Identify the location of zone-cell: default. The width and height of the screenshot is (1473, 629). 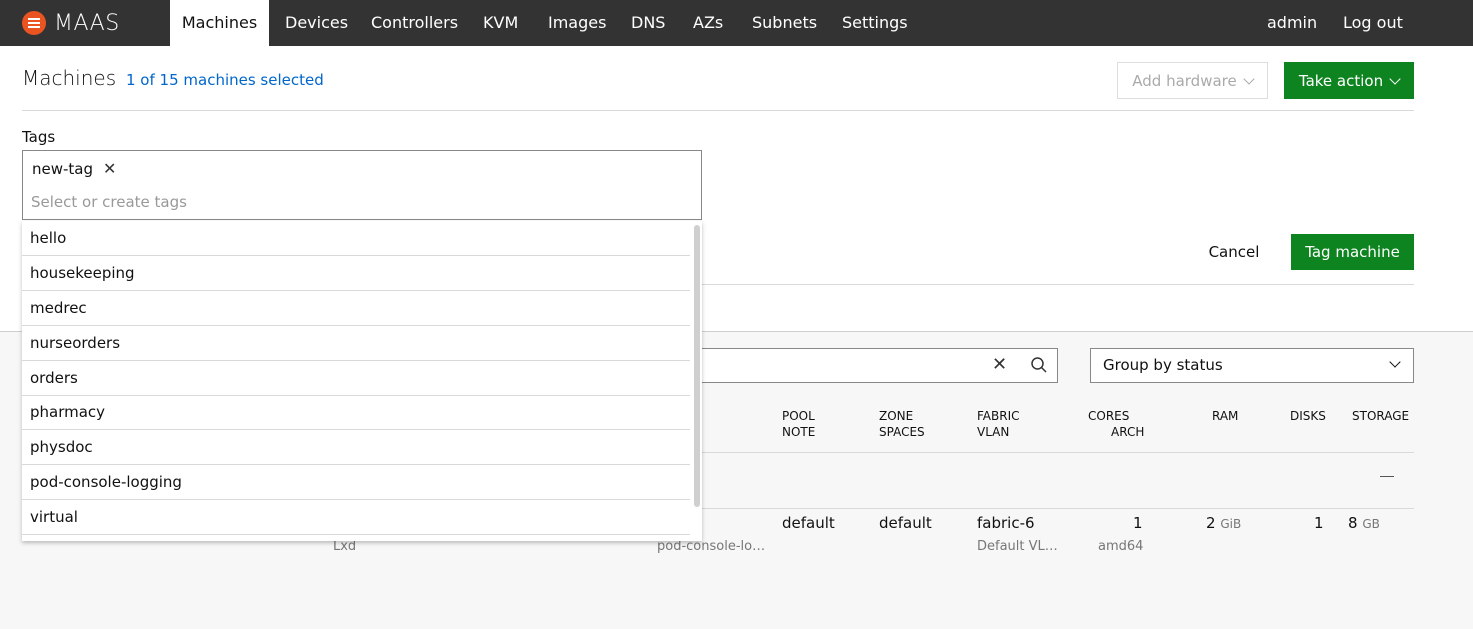
(905, 523).